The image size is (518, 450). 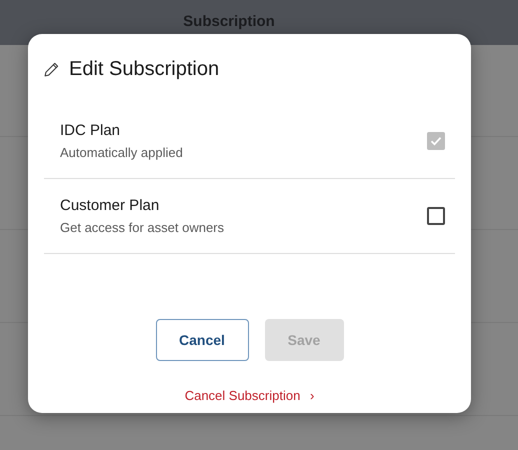 I want to click on plan-description: Automatically applied, so click(x=121, y=153).